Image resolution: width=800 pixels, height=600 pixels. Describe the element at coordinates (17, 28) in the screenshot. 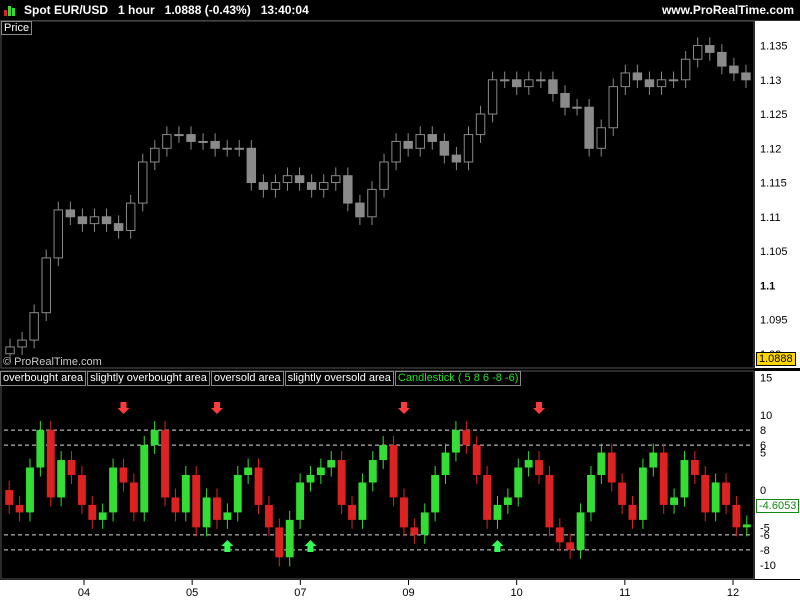

I see `price-panel-label: Price` at that location.